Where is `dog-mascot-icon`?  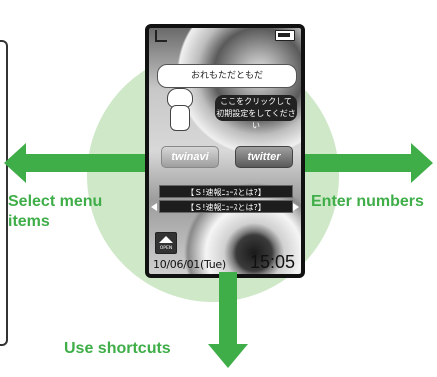 dog-mascot-icon is located at coordinates (179, 110).